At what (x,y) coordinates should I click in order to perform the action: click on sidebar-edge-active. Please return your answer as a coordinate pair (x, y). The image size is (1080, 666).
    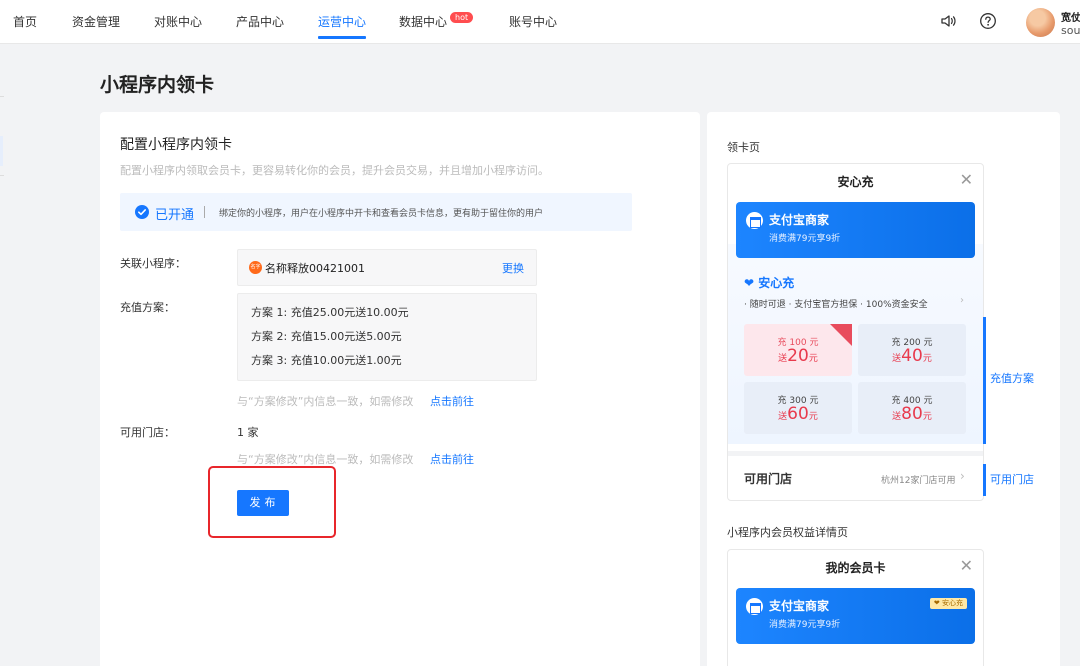
    Looking at the image, I should click on (1, 151).